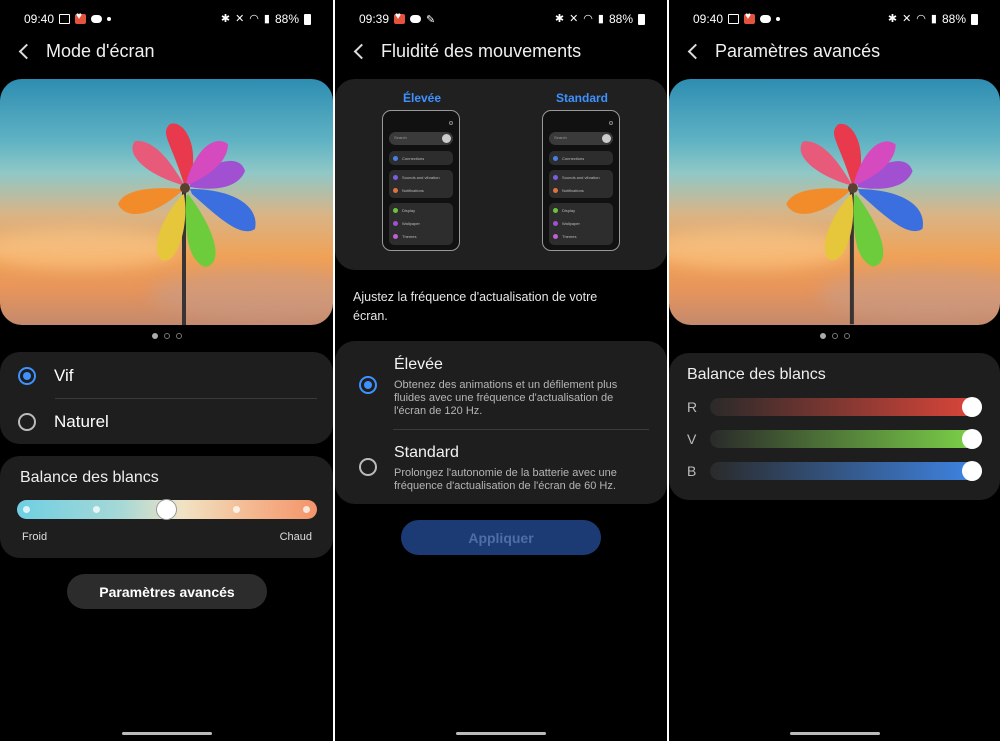 The width and height of the screenshot is (1000, 741). I want to click on slider-min-label: Froid, so click(35, 537).